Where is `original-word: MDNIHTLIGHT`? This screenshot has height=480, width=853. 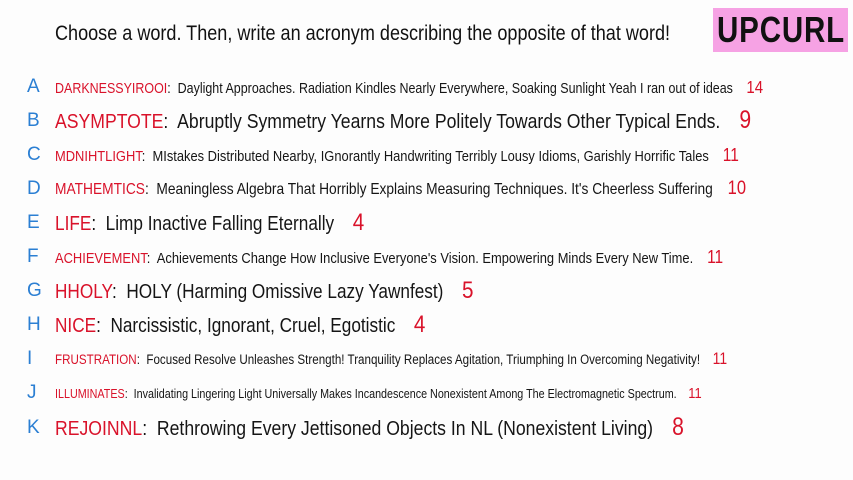
original-word: MDNIHTLIGHT is located at coordinates (98, 156).